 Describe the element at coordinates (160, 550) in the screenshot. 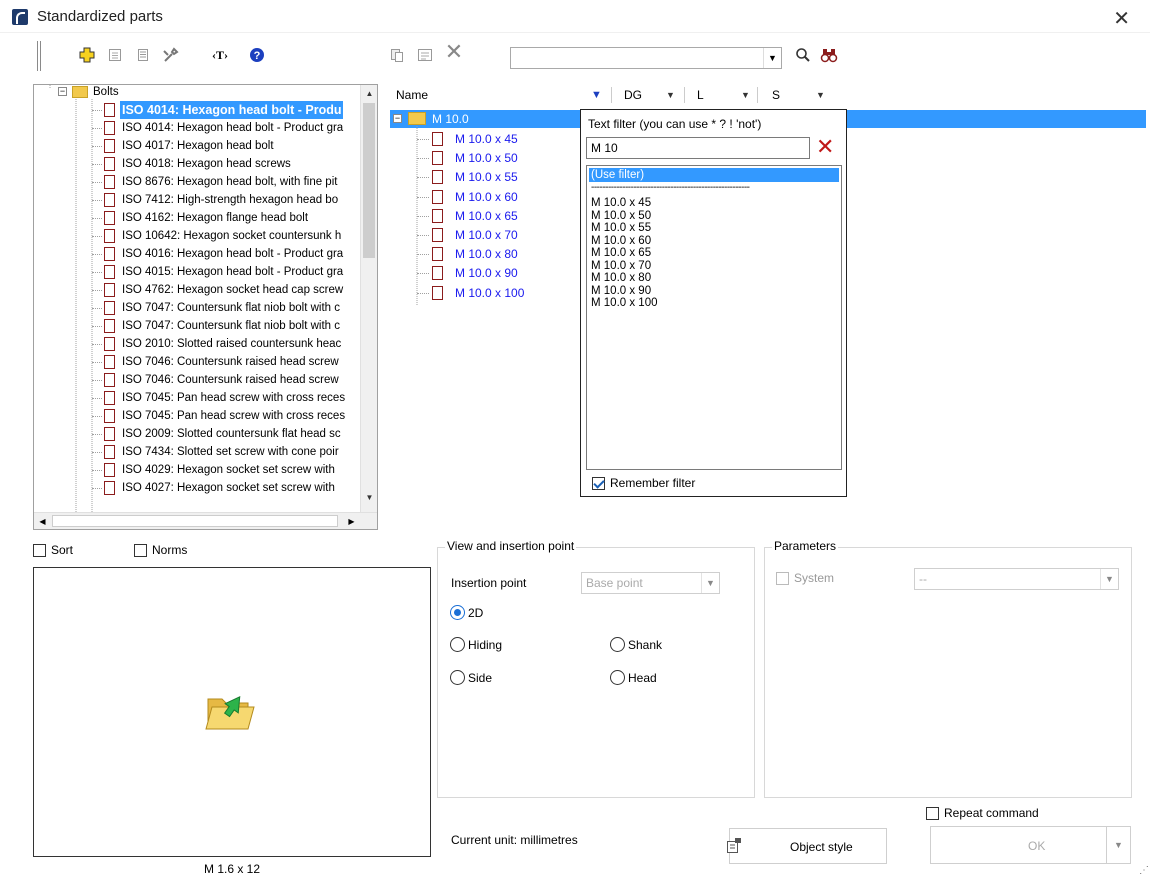

I see `norms-checkbox: Norms` at that location.